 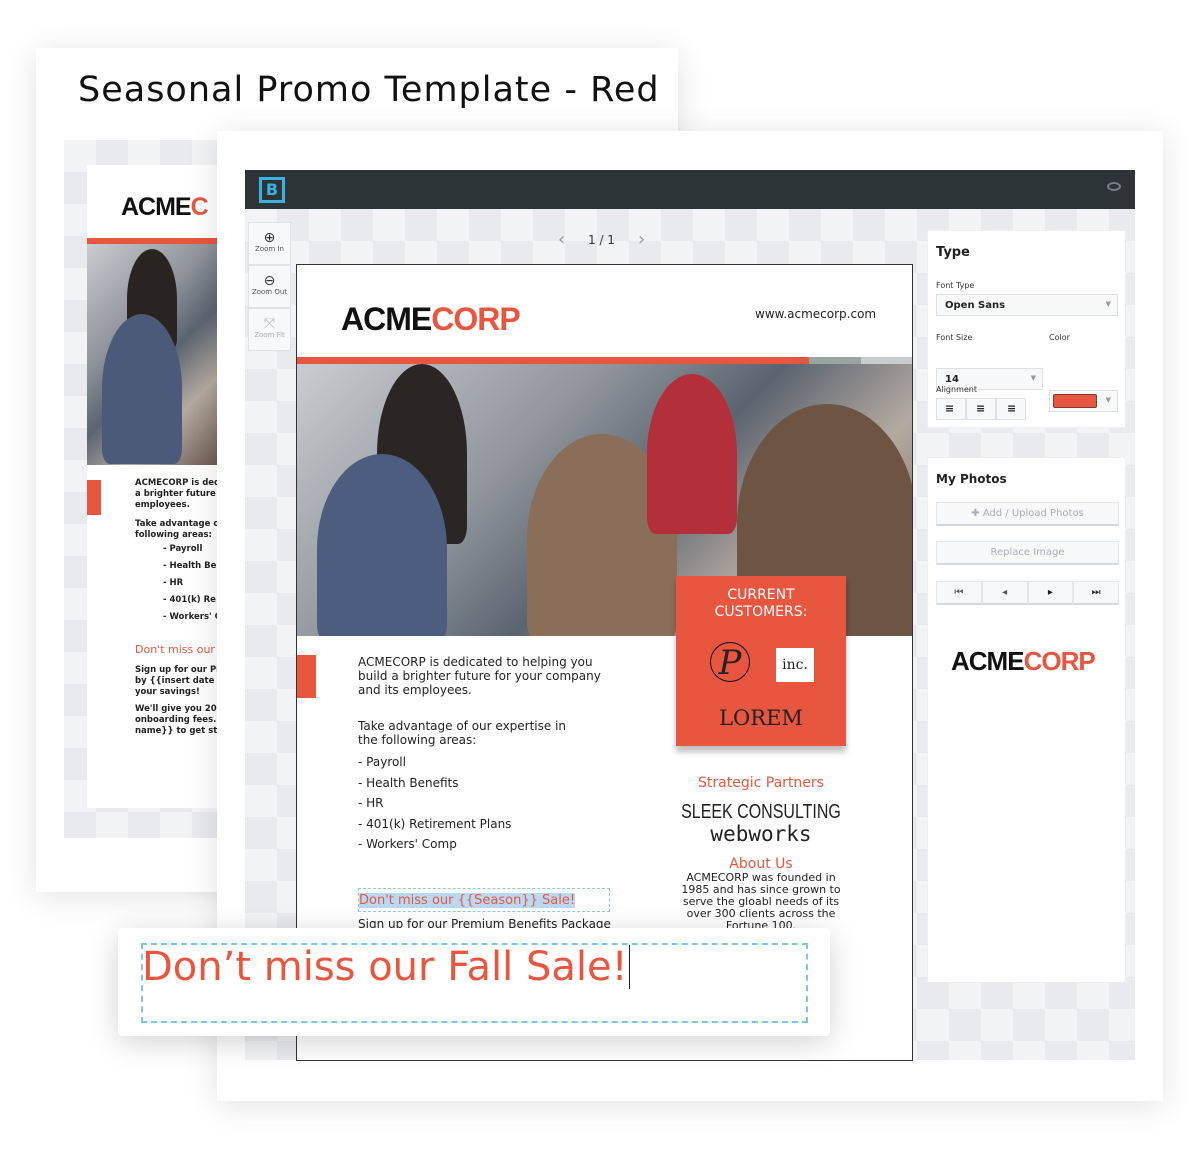 I want to click on next-page-button: ›, so click(x=641, y=239).